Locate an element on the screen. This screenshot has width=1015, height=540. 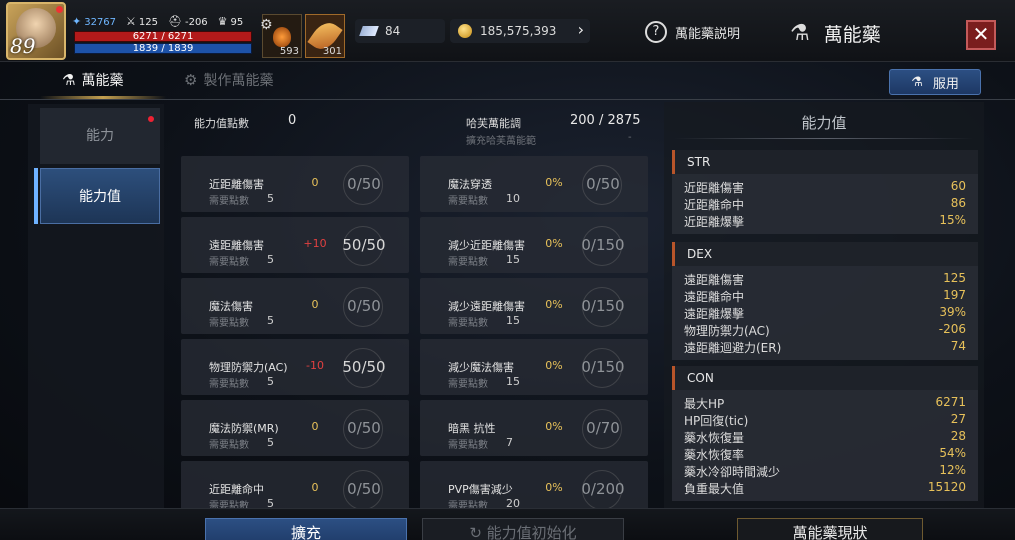
stat-row-label: 遠距離傷害 is located at coordinates (714, 280).